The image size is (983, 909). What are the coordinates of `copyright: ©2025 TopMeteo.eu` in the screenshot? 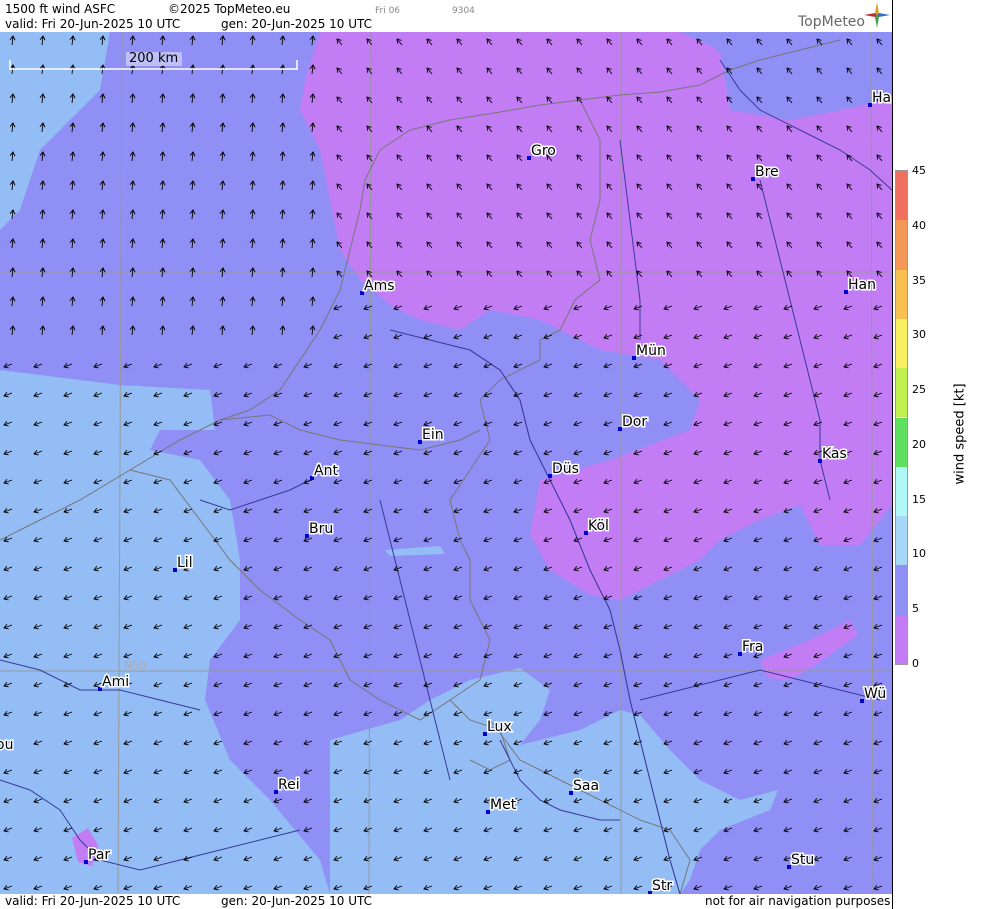 It's located at (229, 9).